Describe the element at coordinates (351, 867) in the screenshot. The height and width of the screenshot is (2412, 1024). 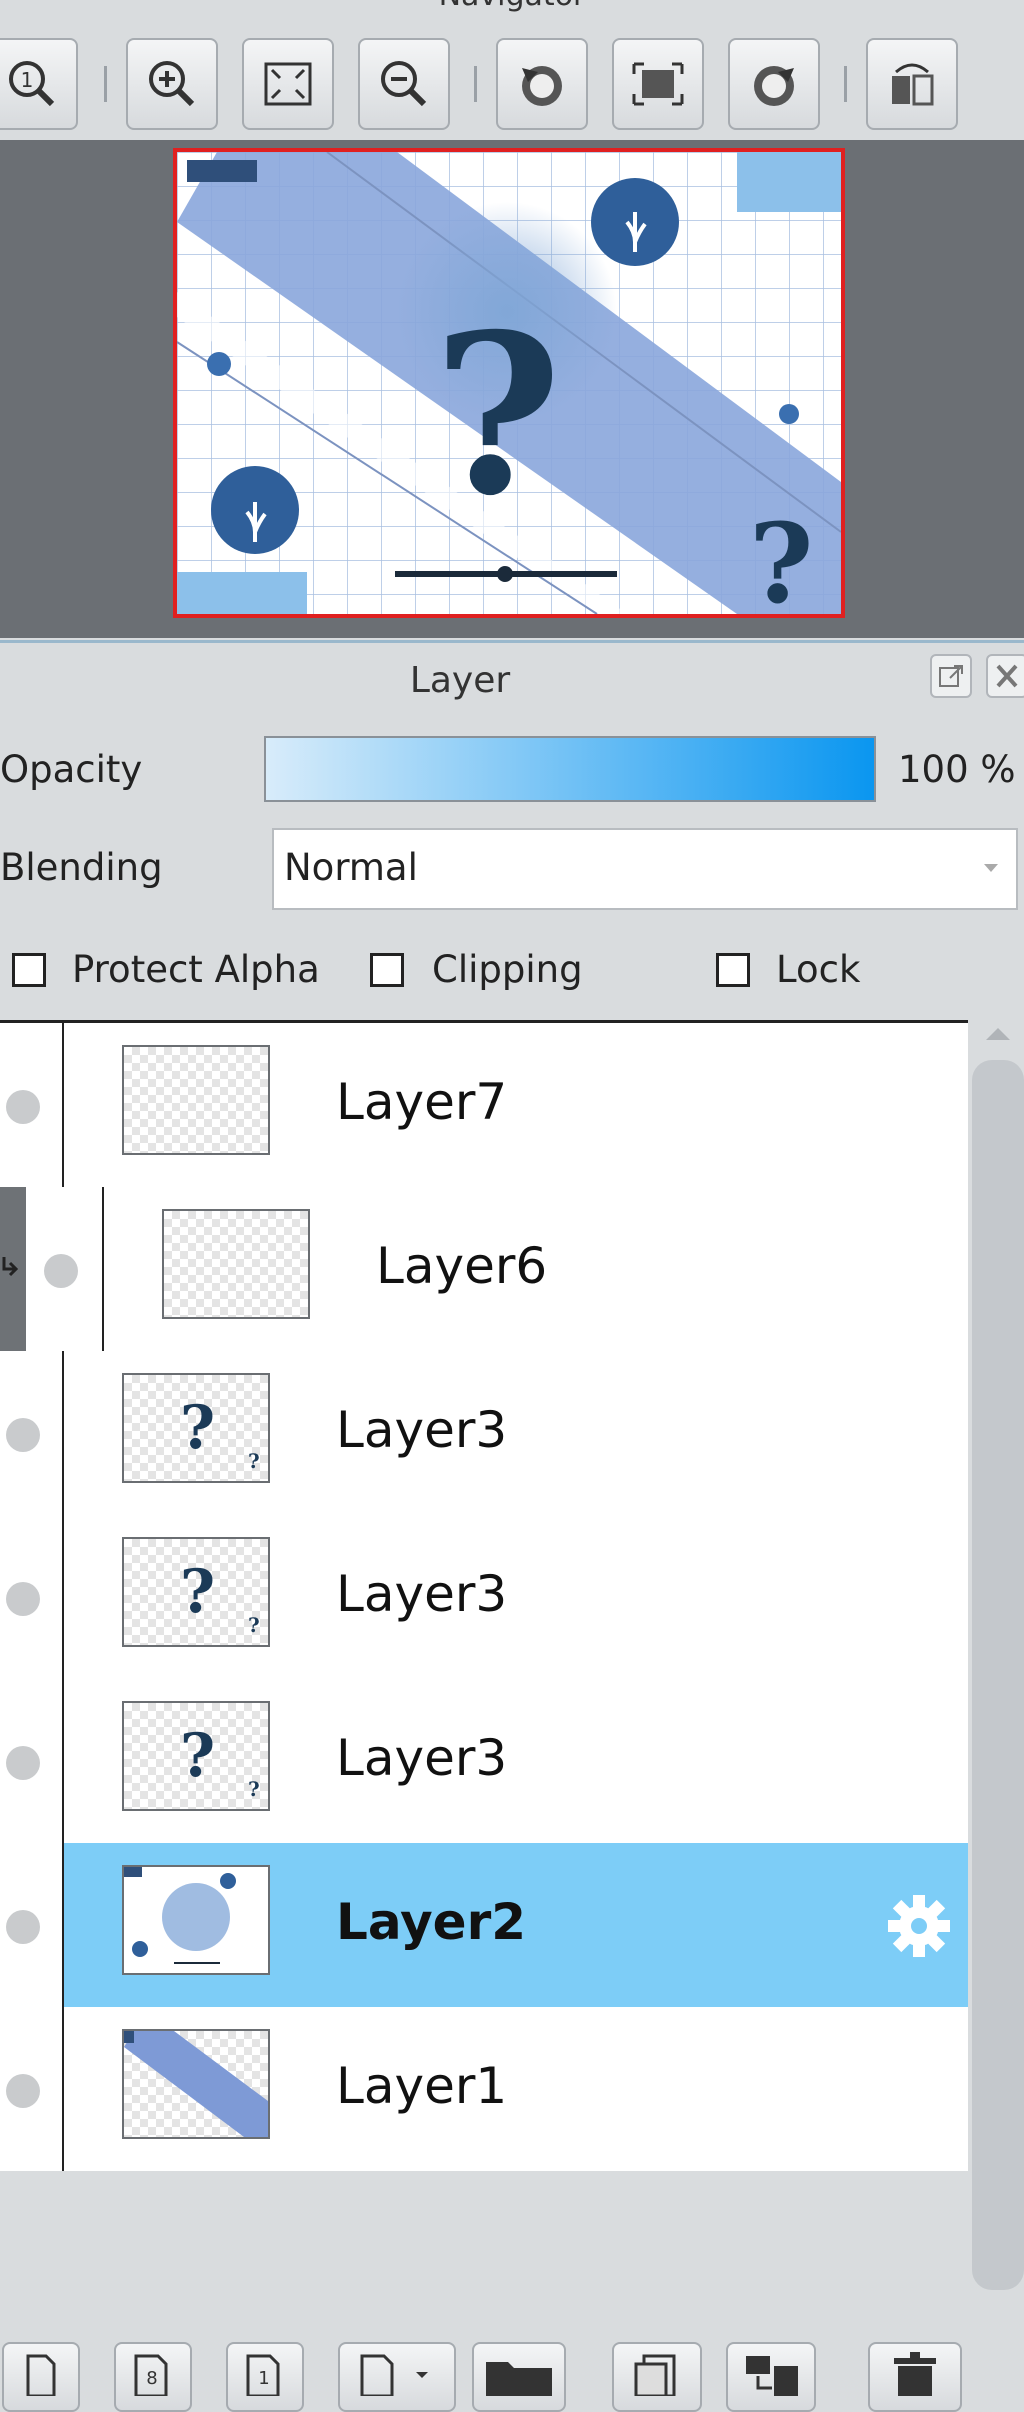
I see `blending-value: Normal` at that location.